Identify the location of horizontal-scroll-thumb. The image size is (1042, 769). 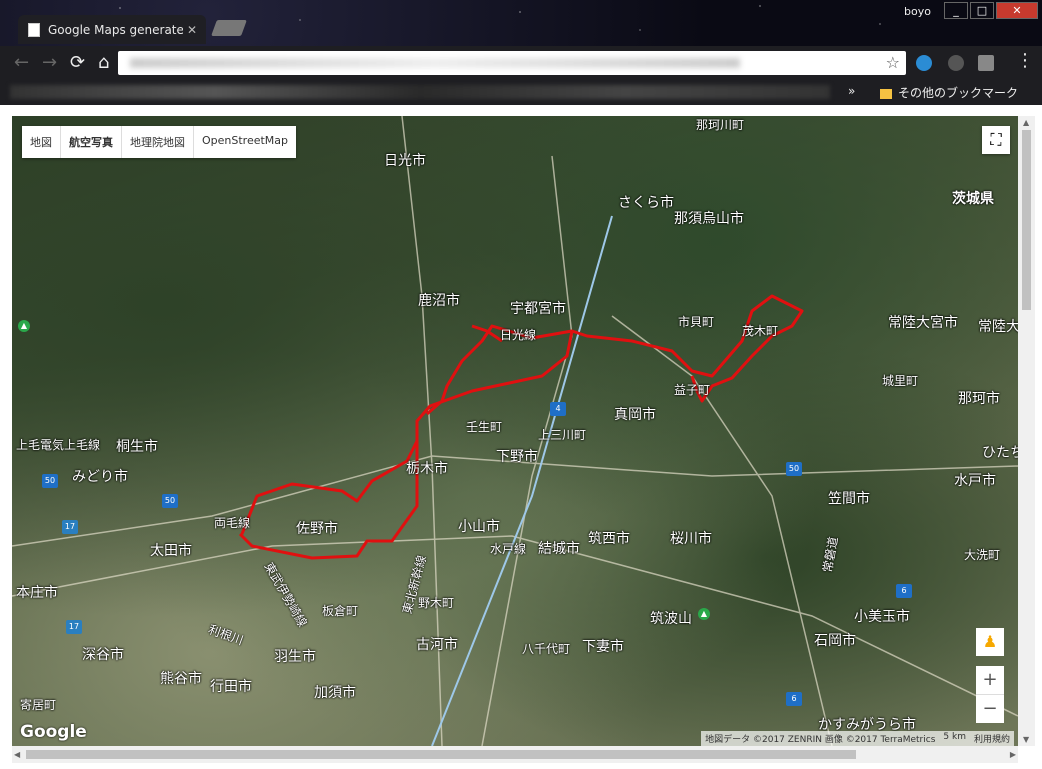
(441, 754).